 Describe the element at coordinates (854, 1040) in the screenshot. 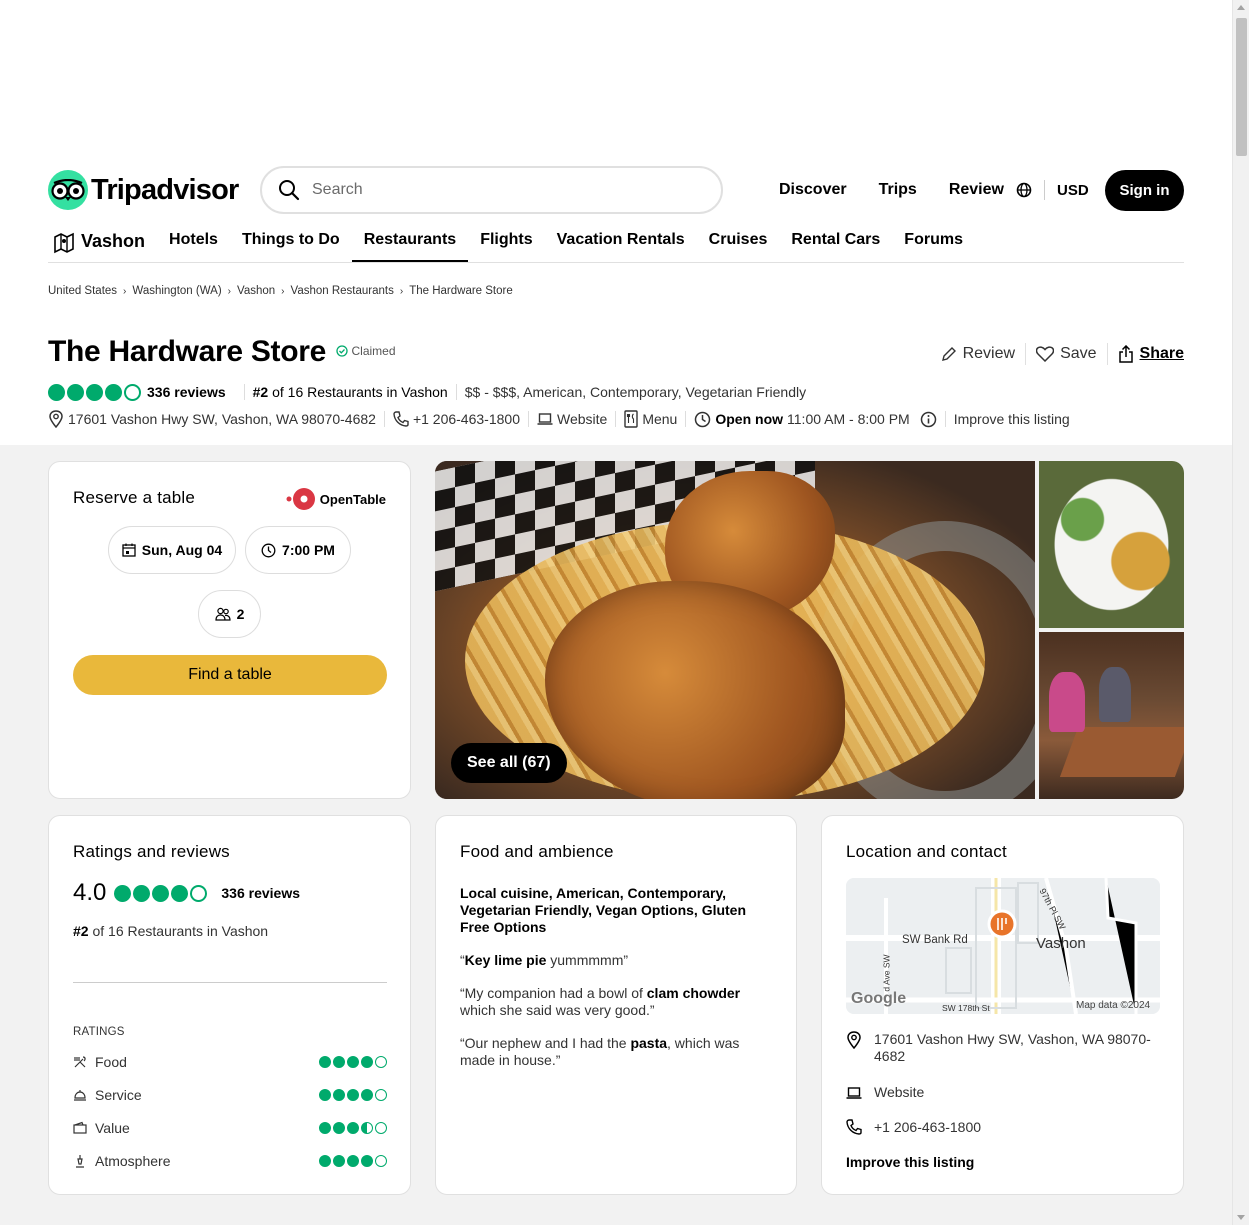

I see `map-pin-icon` at that location.